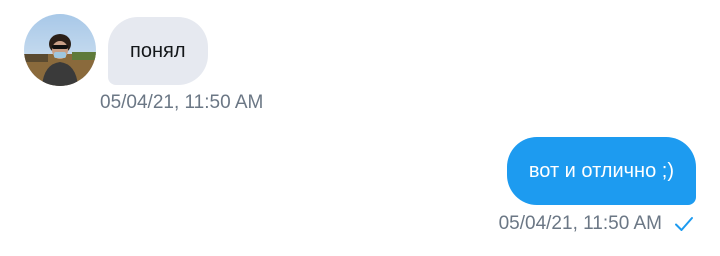 The height and width of the screenshot is (256, 720). What do you see at coordinates (182, 102) in the screenshot?
I see `incoming-message-timestamp: 05/04/21, 11:50 AM` at bounding box center [182, 102].